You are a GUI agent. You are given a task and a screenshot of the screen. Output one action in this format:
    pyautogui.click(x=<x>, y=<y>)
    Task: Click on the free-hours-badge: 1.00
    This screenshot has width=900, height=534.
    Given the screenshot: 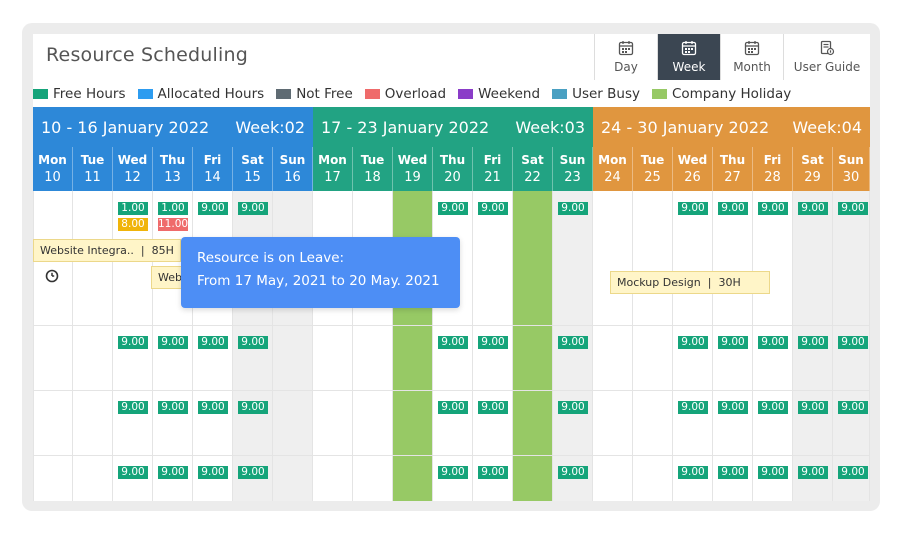 What is the action you would take?
    pyautogui.click(x=173, y=208)
    